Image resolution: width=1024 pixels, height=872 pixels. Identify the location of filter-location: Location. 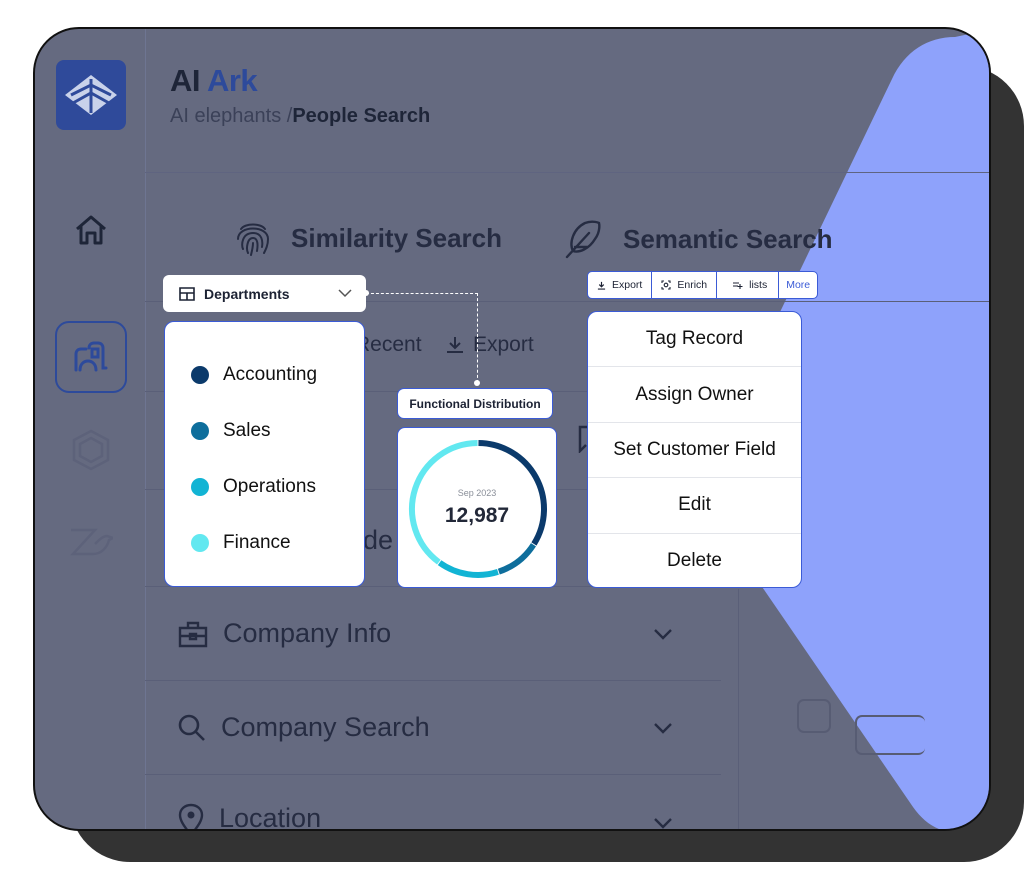
(433, 802).